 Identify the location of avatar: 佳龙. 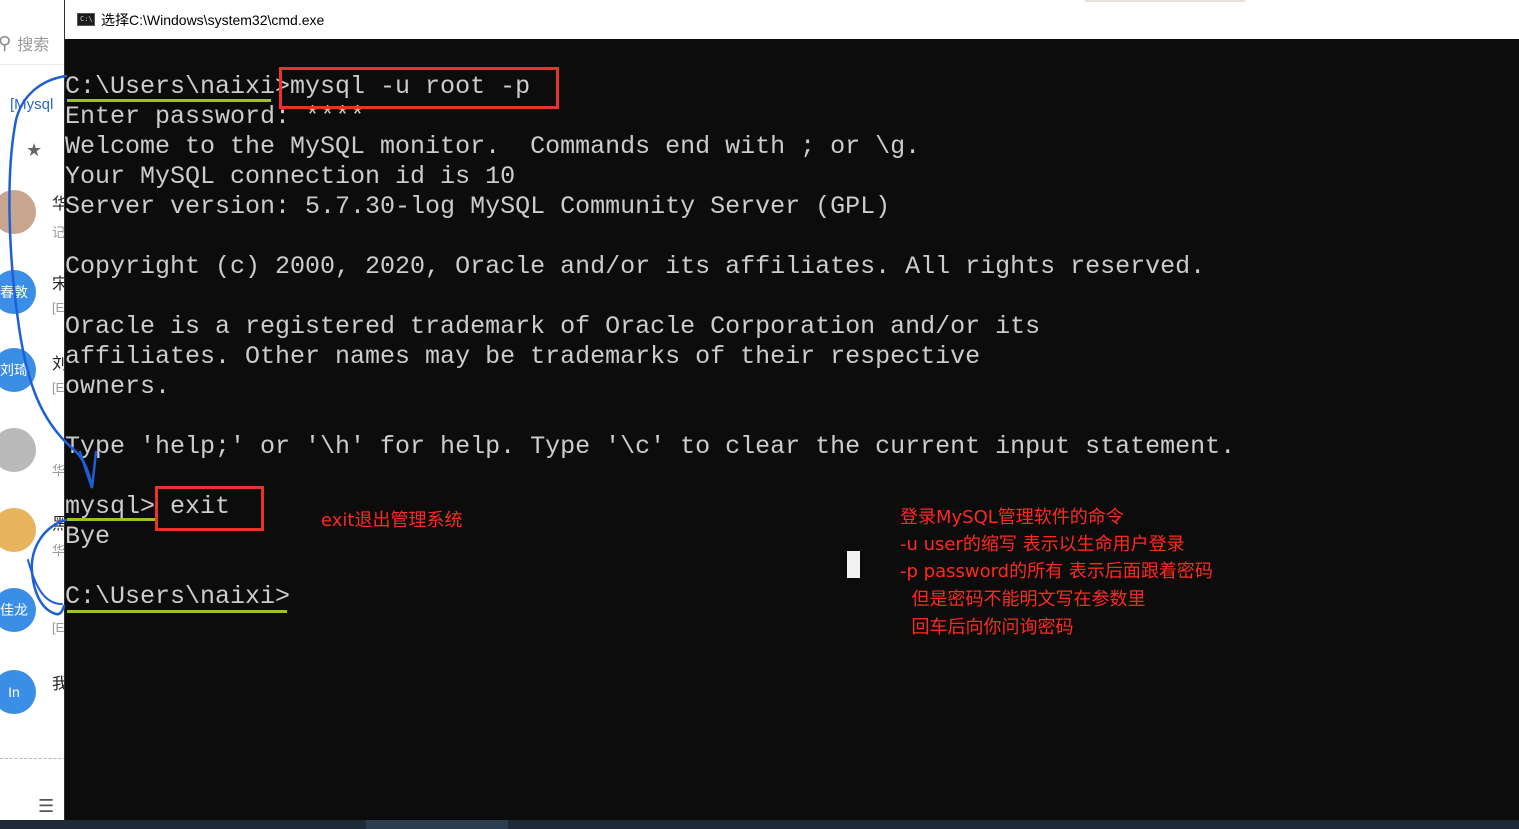
(18, 610).